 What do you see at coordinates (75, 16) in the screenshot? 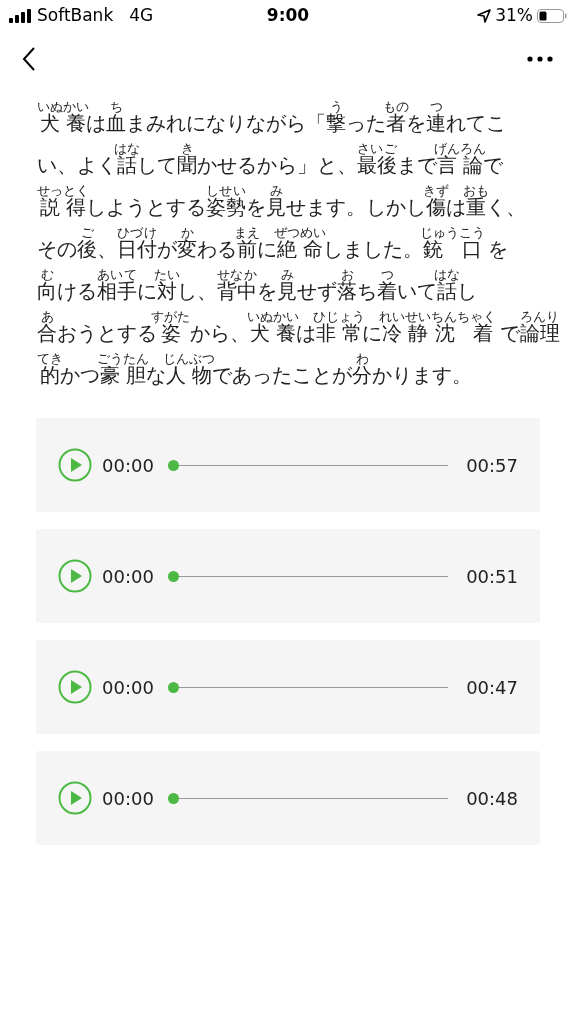
I see `carrier-name: SoftBank` at bounding box center [75, 16].